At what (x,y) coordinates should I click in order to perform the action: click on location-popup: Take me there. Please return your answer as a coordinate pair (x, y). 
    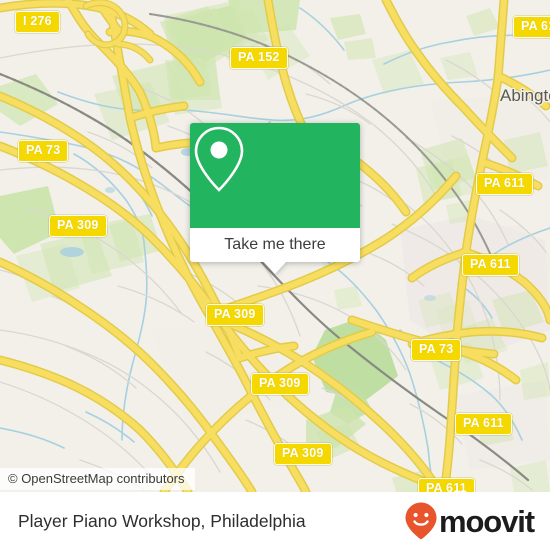
    Looking at the image, I should click on (275, 198).